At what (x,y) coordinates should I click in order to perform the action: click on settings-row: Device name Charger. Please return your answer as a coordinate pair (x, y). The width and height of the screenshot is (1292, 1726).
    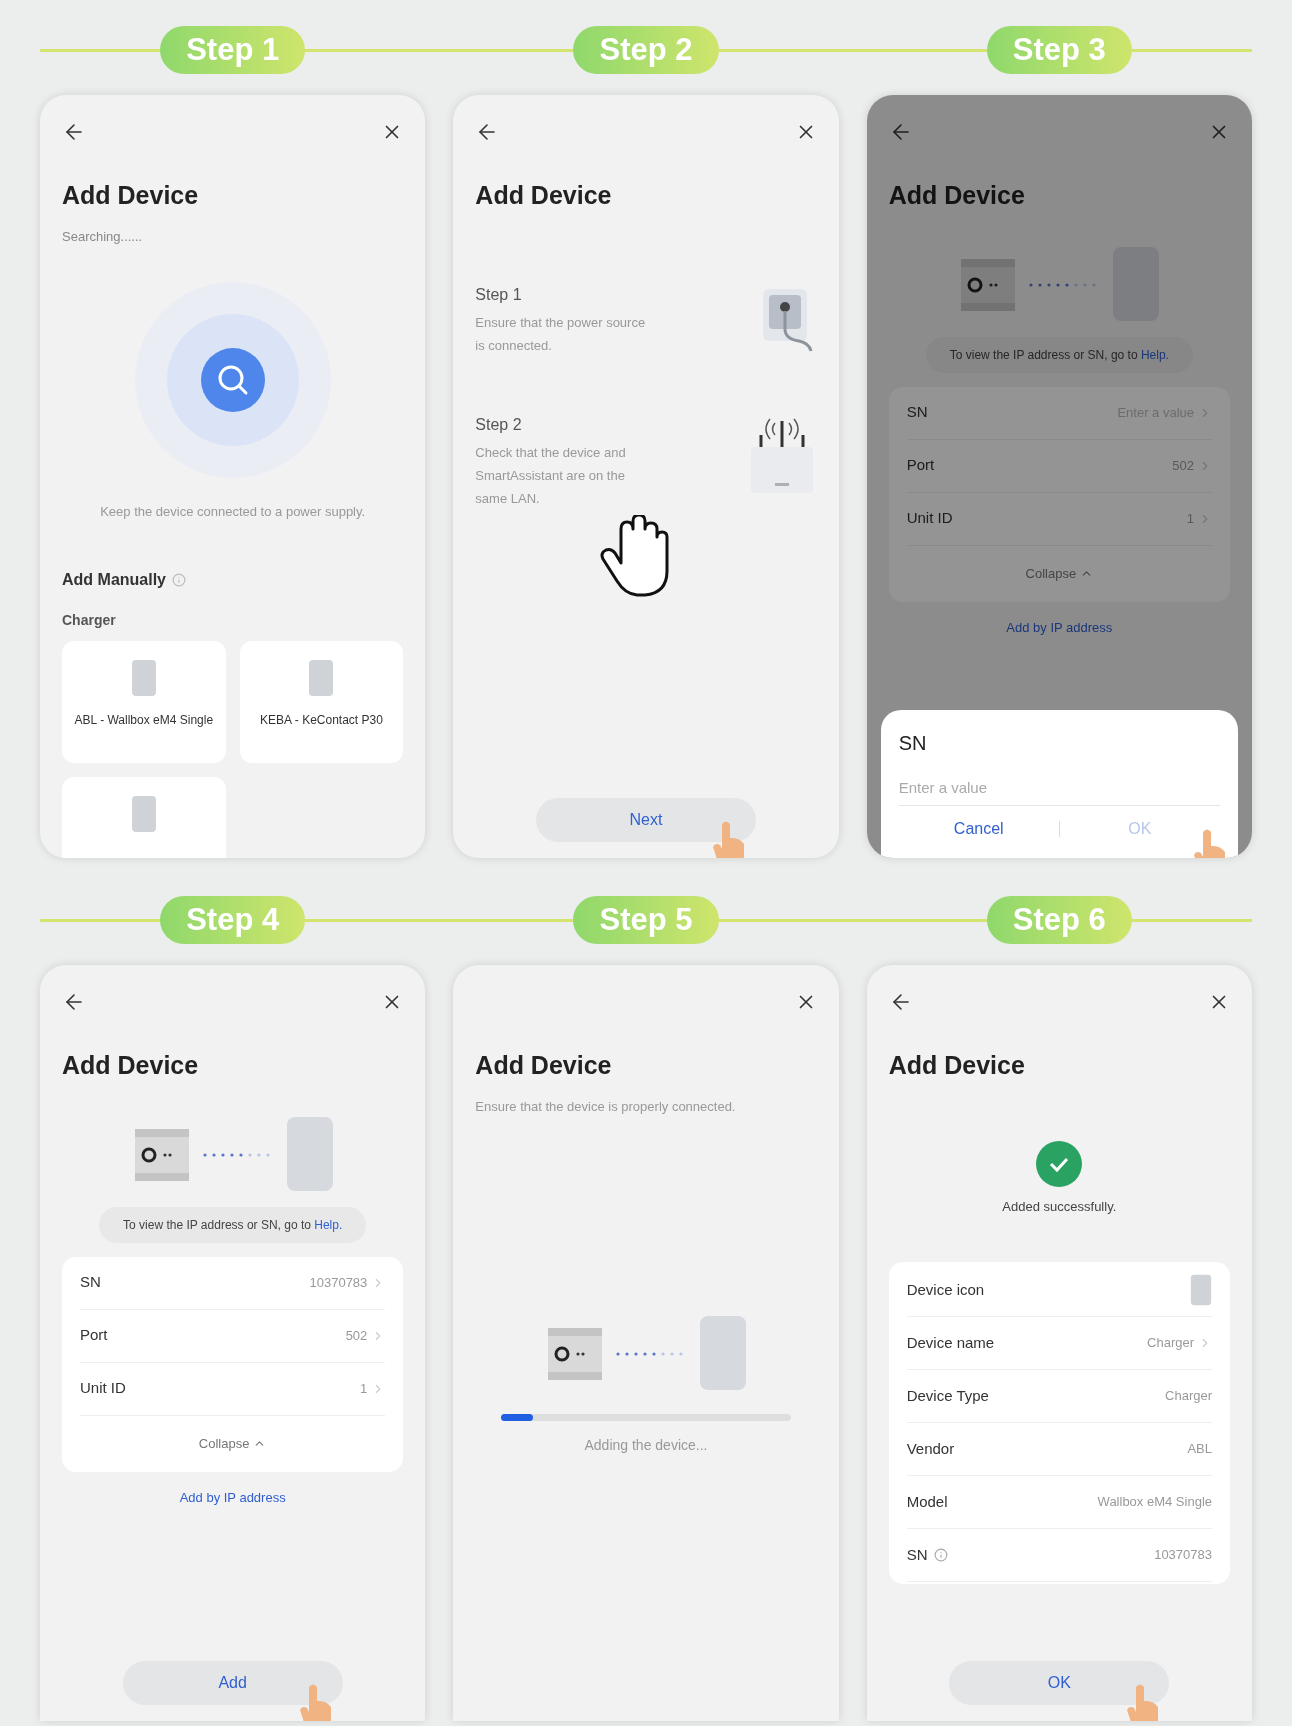
    Looking at the image, I should click on (1059, 1343).